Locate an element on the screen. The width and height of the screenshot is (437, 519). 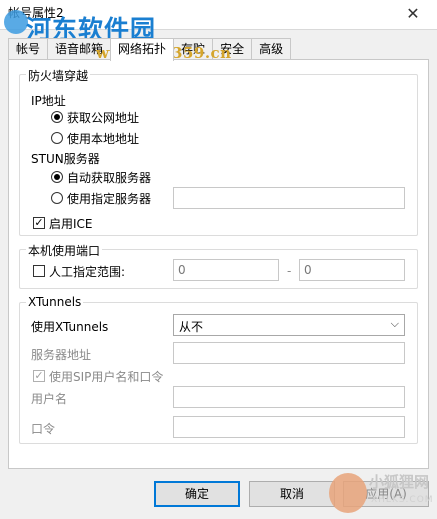
tab-network-topology: 网络拓扑 is located at coordinates (142, 49).